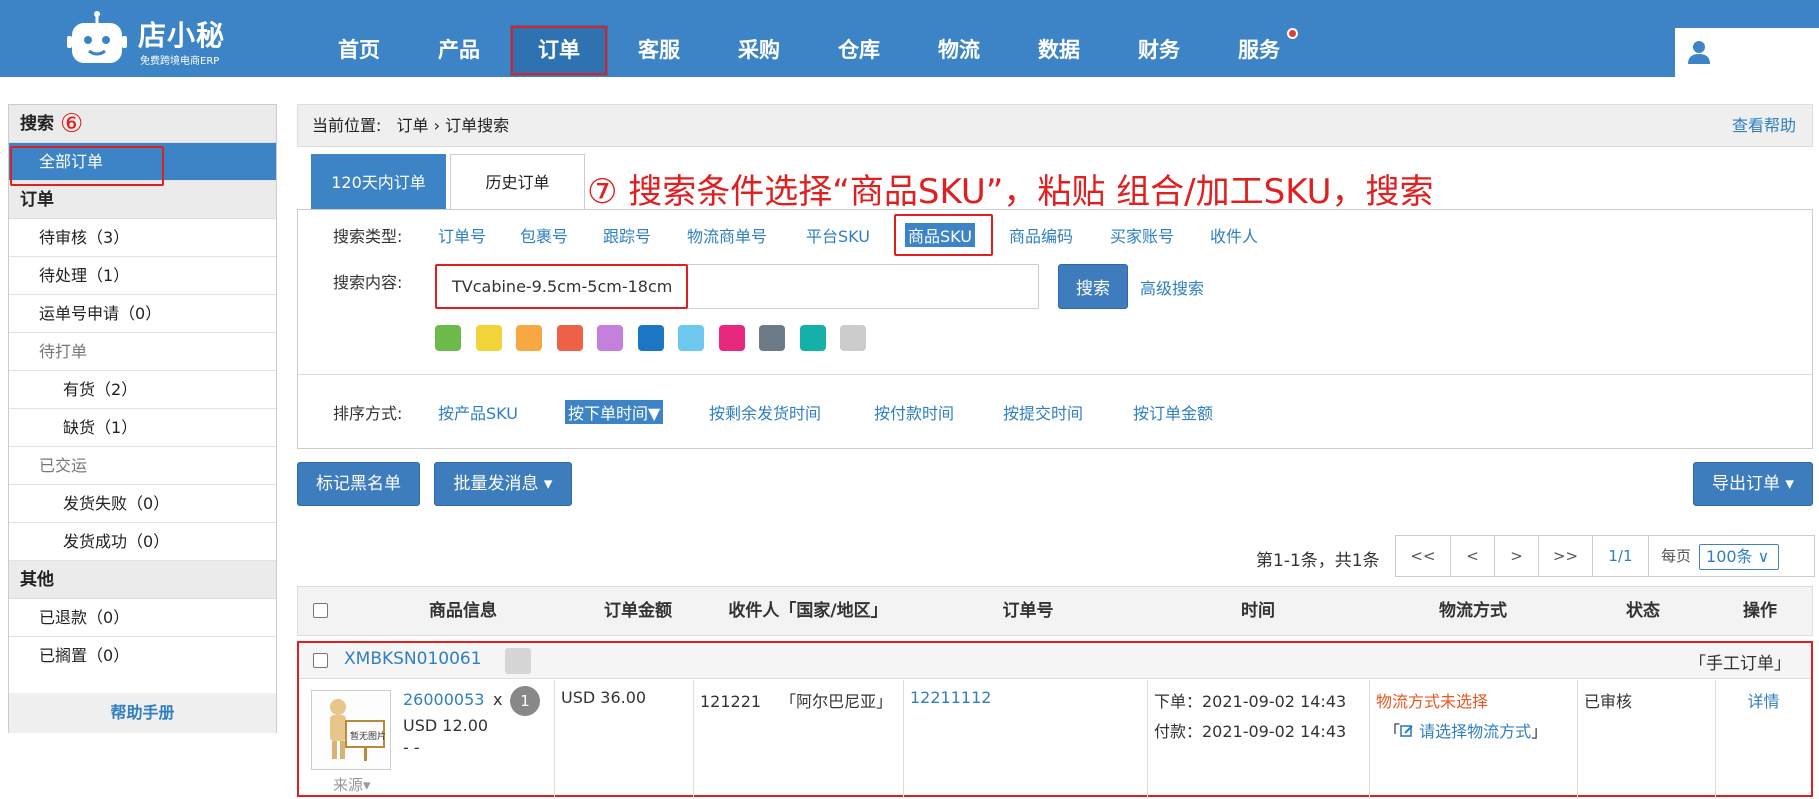  Describe the element at coordinates (1753, 484) in the screenshot. I see `export-orders-button: 导出订单 ▾` at that location.